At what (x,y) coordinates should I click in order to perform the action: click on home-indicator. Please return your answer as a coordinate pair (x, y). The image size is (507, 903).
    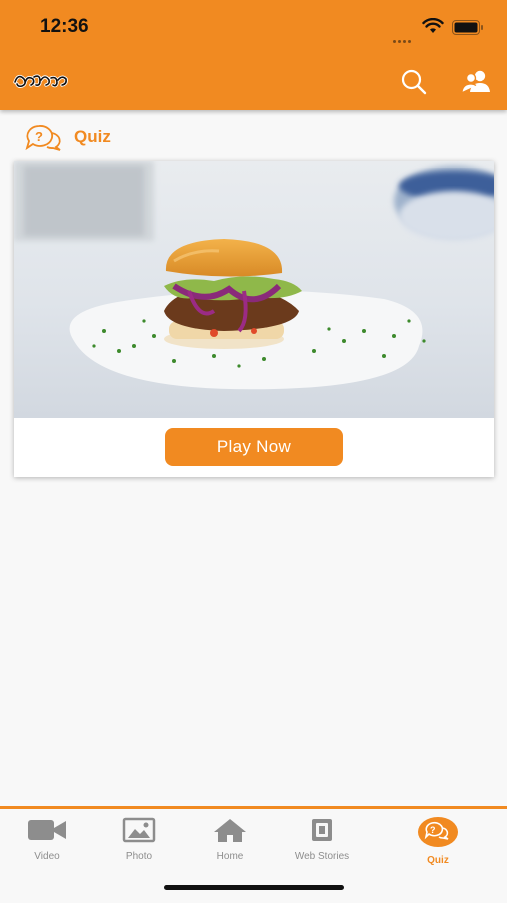
    Looking at the image, I should click on (254, 887).